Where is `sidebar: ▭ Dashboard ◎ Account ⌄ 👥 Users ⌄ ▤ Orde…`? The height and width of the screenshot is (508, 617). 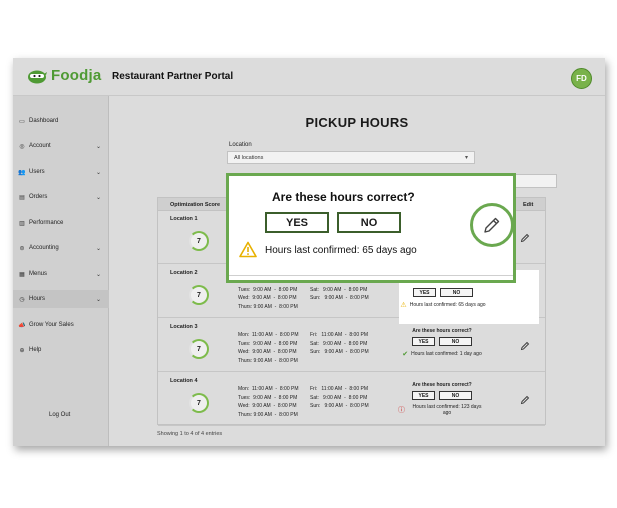
sidebar: ▭ Dashboard ◎ Account ⌄ 👥 Users ⌄ ▤ Orde… is located at coordinates (61, 271).